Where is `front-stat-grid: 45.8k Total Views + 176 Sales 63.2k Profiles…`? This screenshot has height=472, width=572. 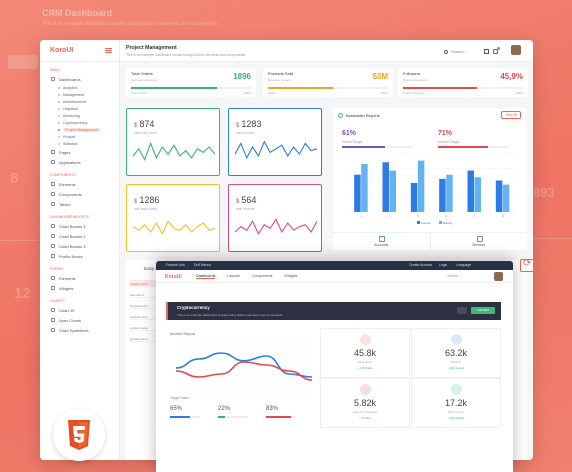
front-stat-grid: 45.8k Total Views + 176 Sales 63.2k Profiles… is located at coordinates (410, 378).